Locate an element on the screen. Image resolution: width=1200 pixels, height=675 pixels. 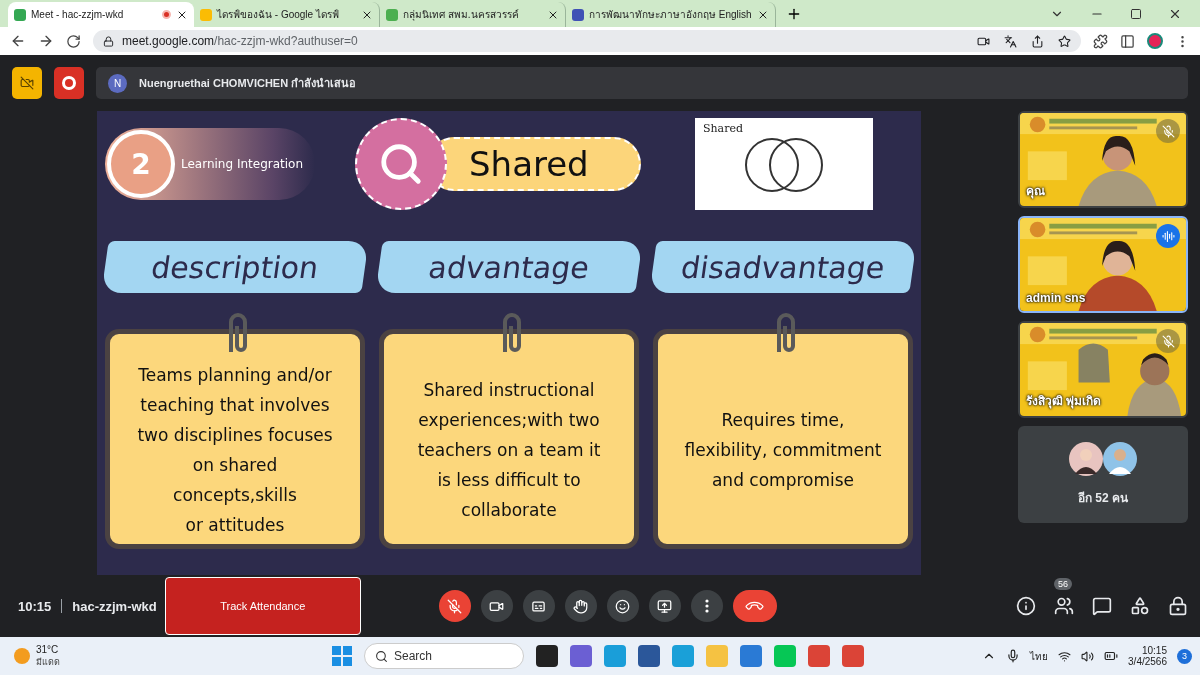
forward-icon is located at coordinates (46, 41).